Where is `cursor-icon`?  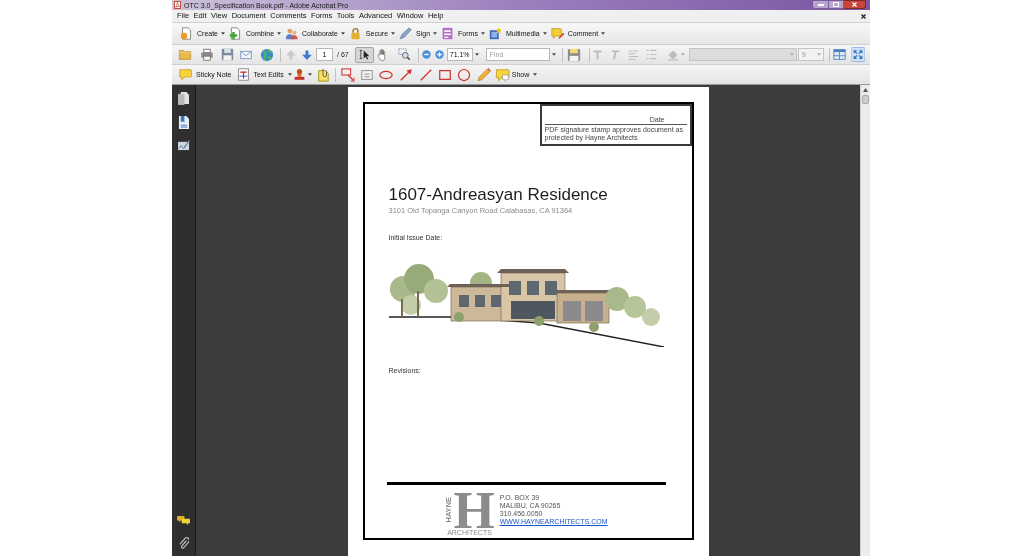
cursor-icon is located at coordinates (364, 54).